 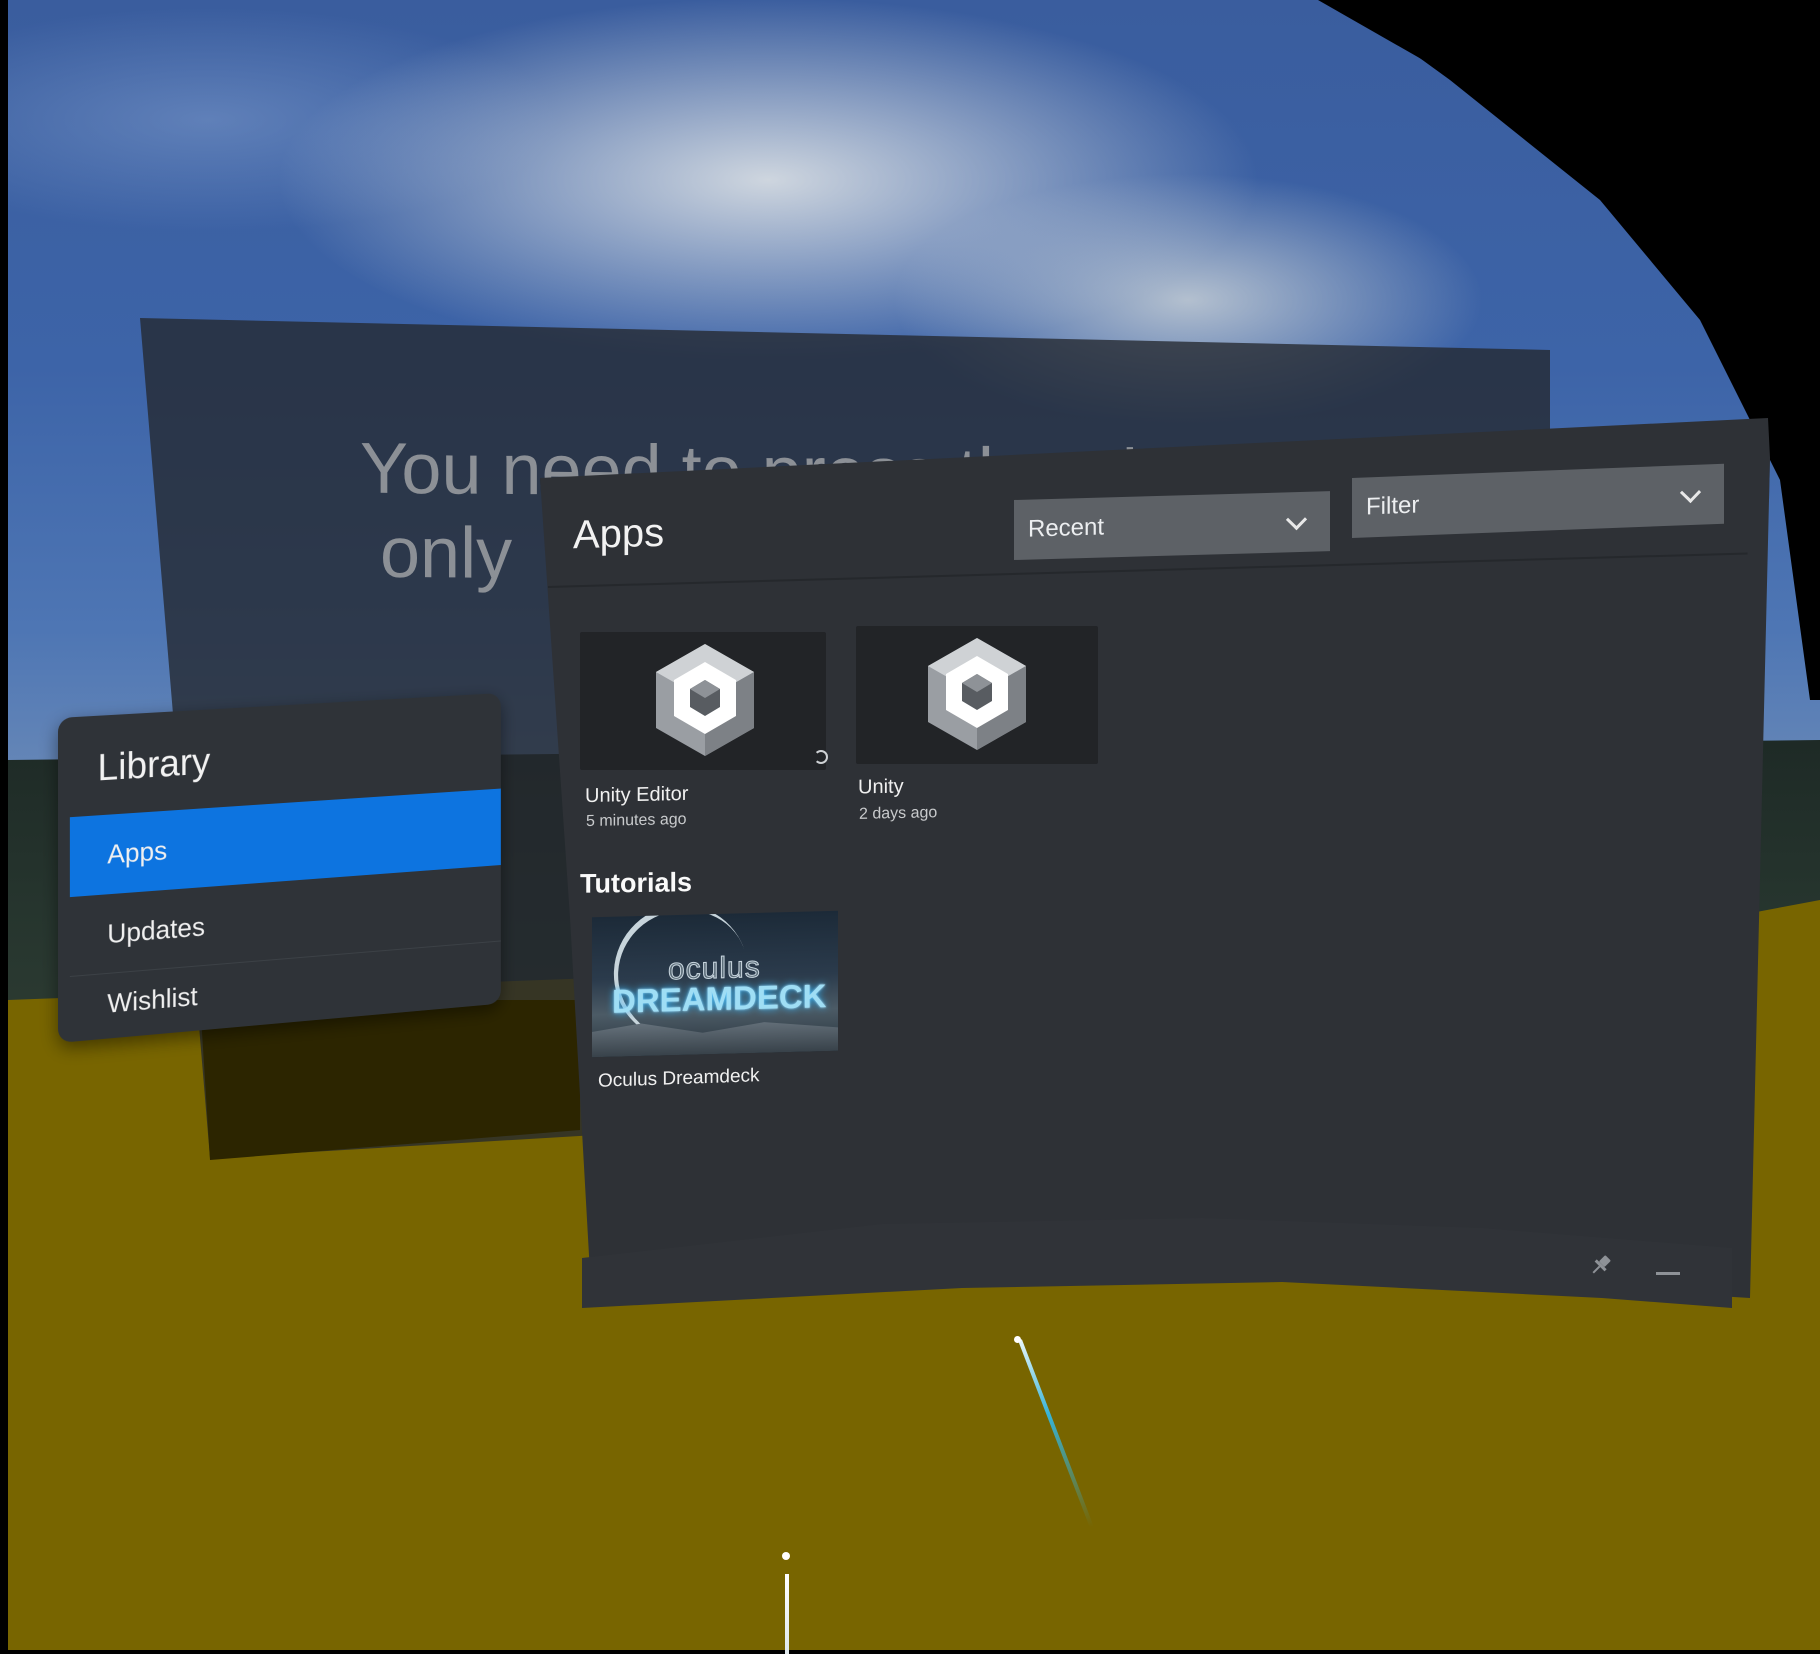 I want to click on pin-icon, so click(x=1601, y=1265).